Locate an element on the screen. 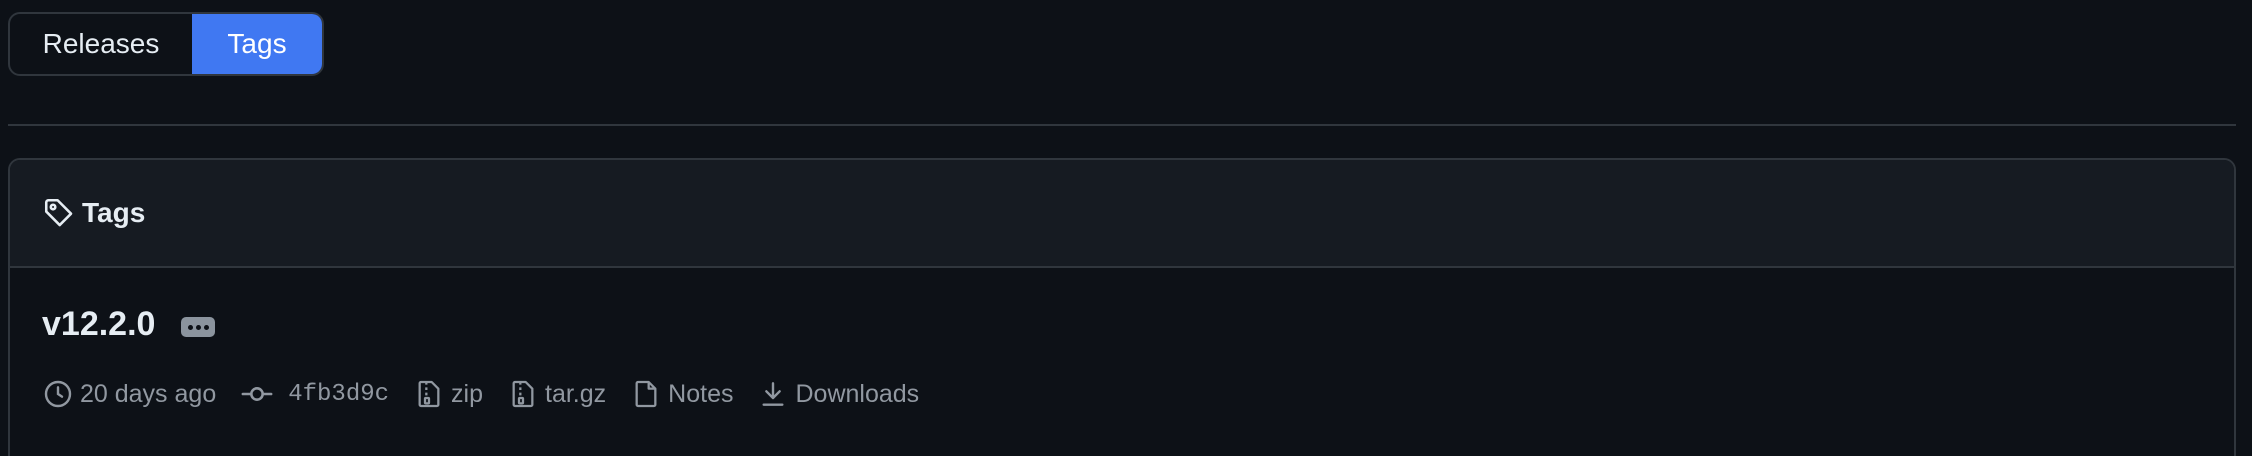 The height and width of the screenshot is (456, 2252). tag-icon is located at coordinates (58, 212).